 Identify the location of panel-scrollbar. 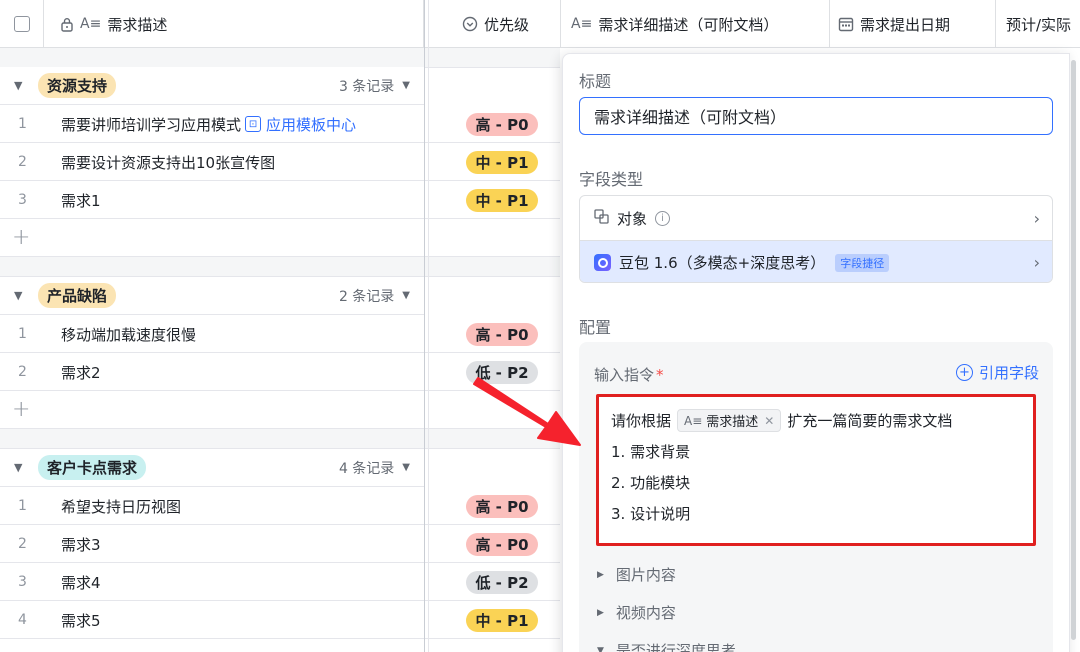
(1073, 350).